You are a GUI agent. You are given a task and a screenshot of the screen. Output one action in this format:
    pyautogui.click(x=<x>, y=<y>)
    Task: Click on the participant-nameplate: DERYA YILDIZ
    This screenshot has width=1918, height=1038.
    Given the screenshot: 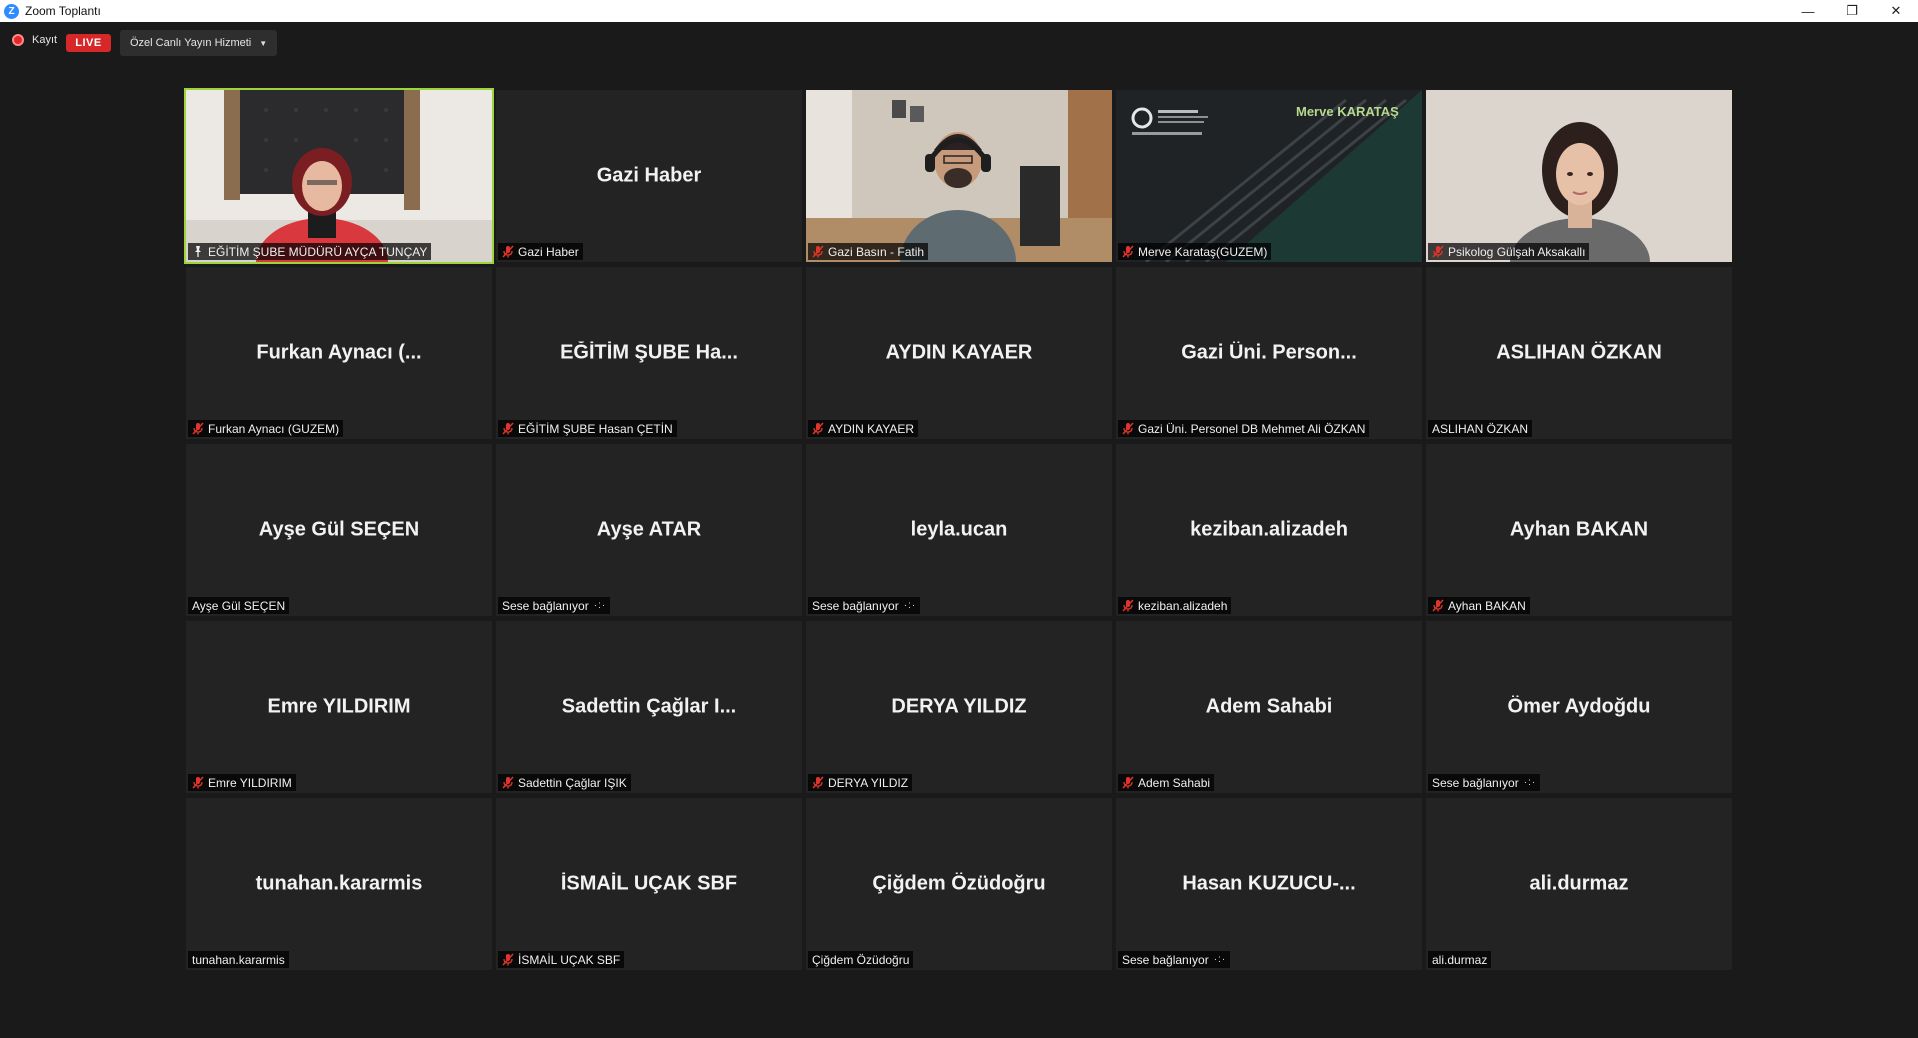 What is the action you would take?
    pyautogui.click(x=860, y=782)
    